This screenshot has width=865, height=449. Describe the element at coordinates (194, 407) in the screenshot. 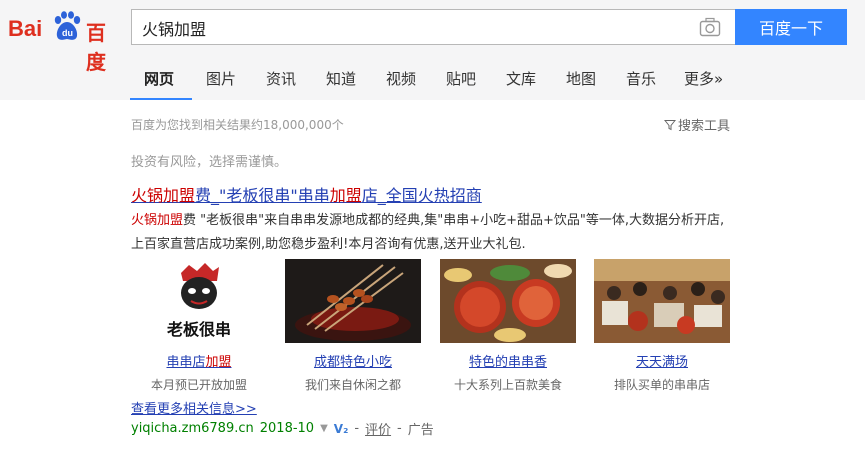

I see `more-info-link: 查看更多相关信息>>` at that location.